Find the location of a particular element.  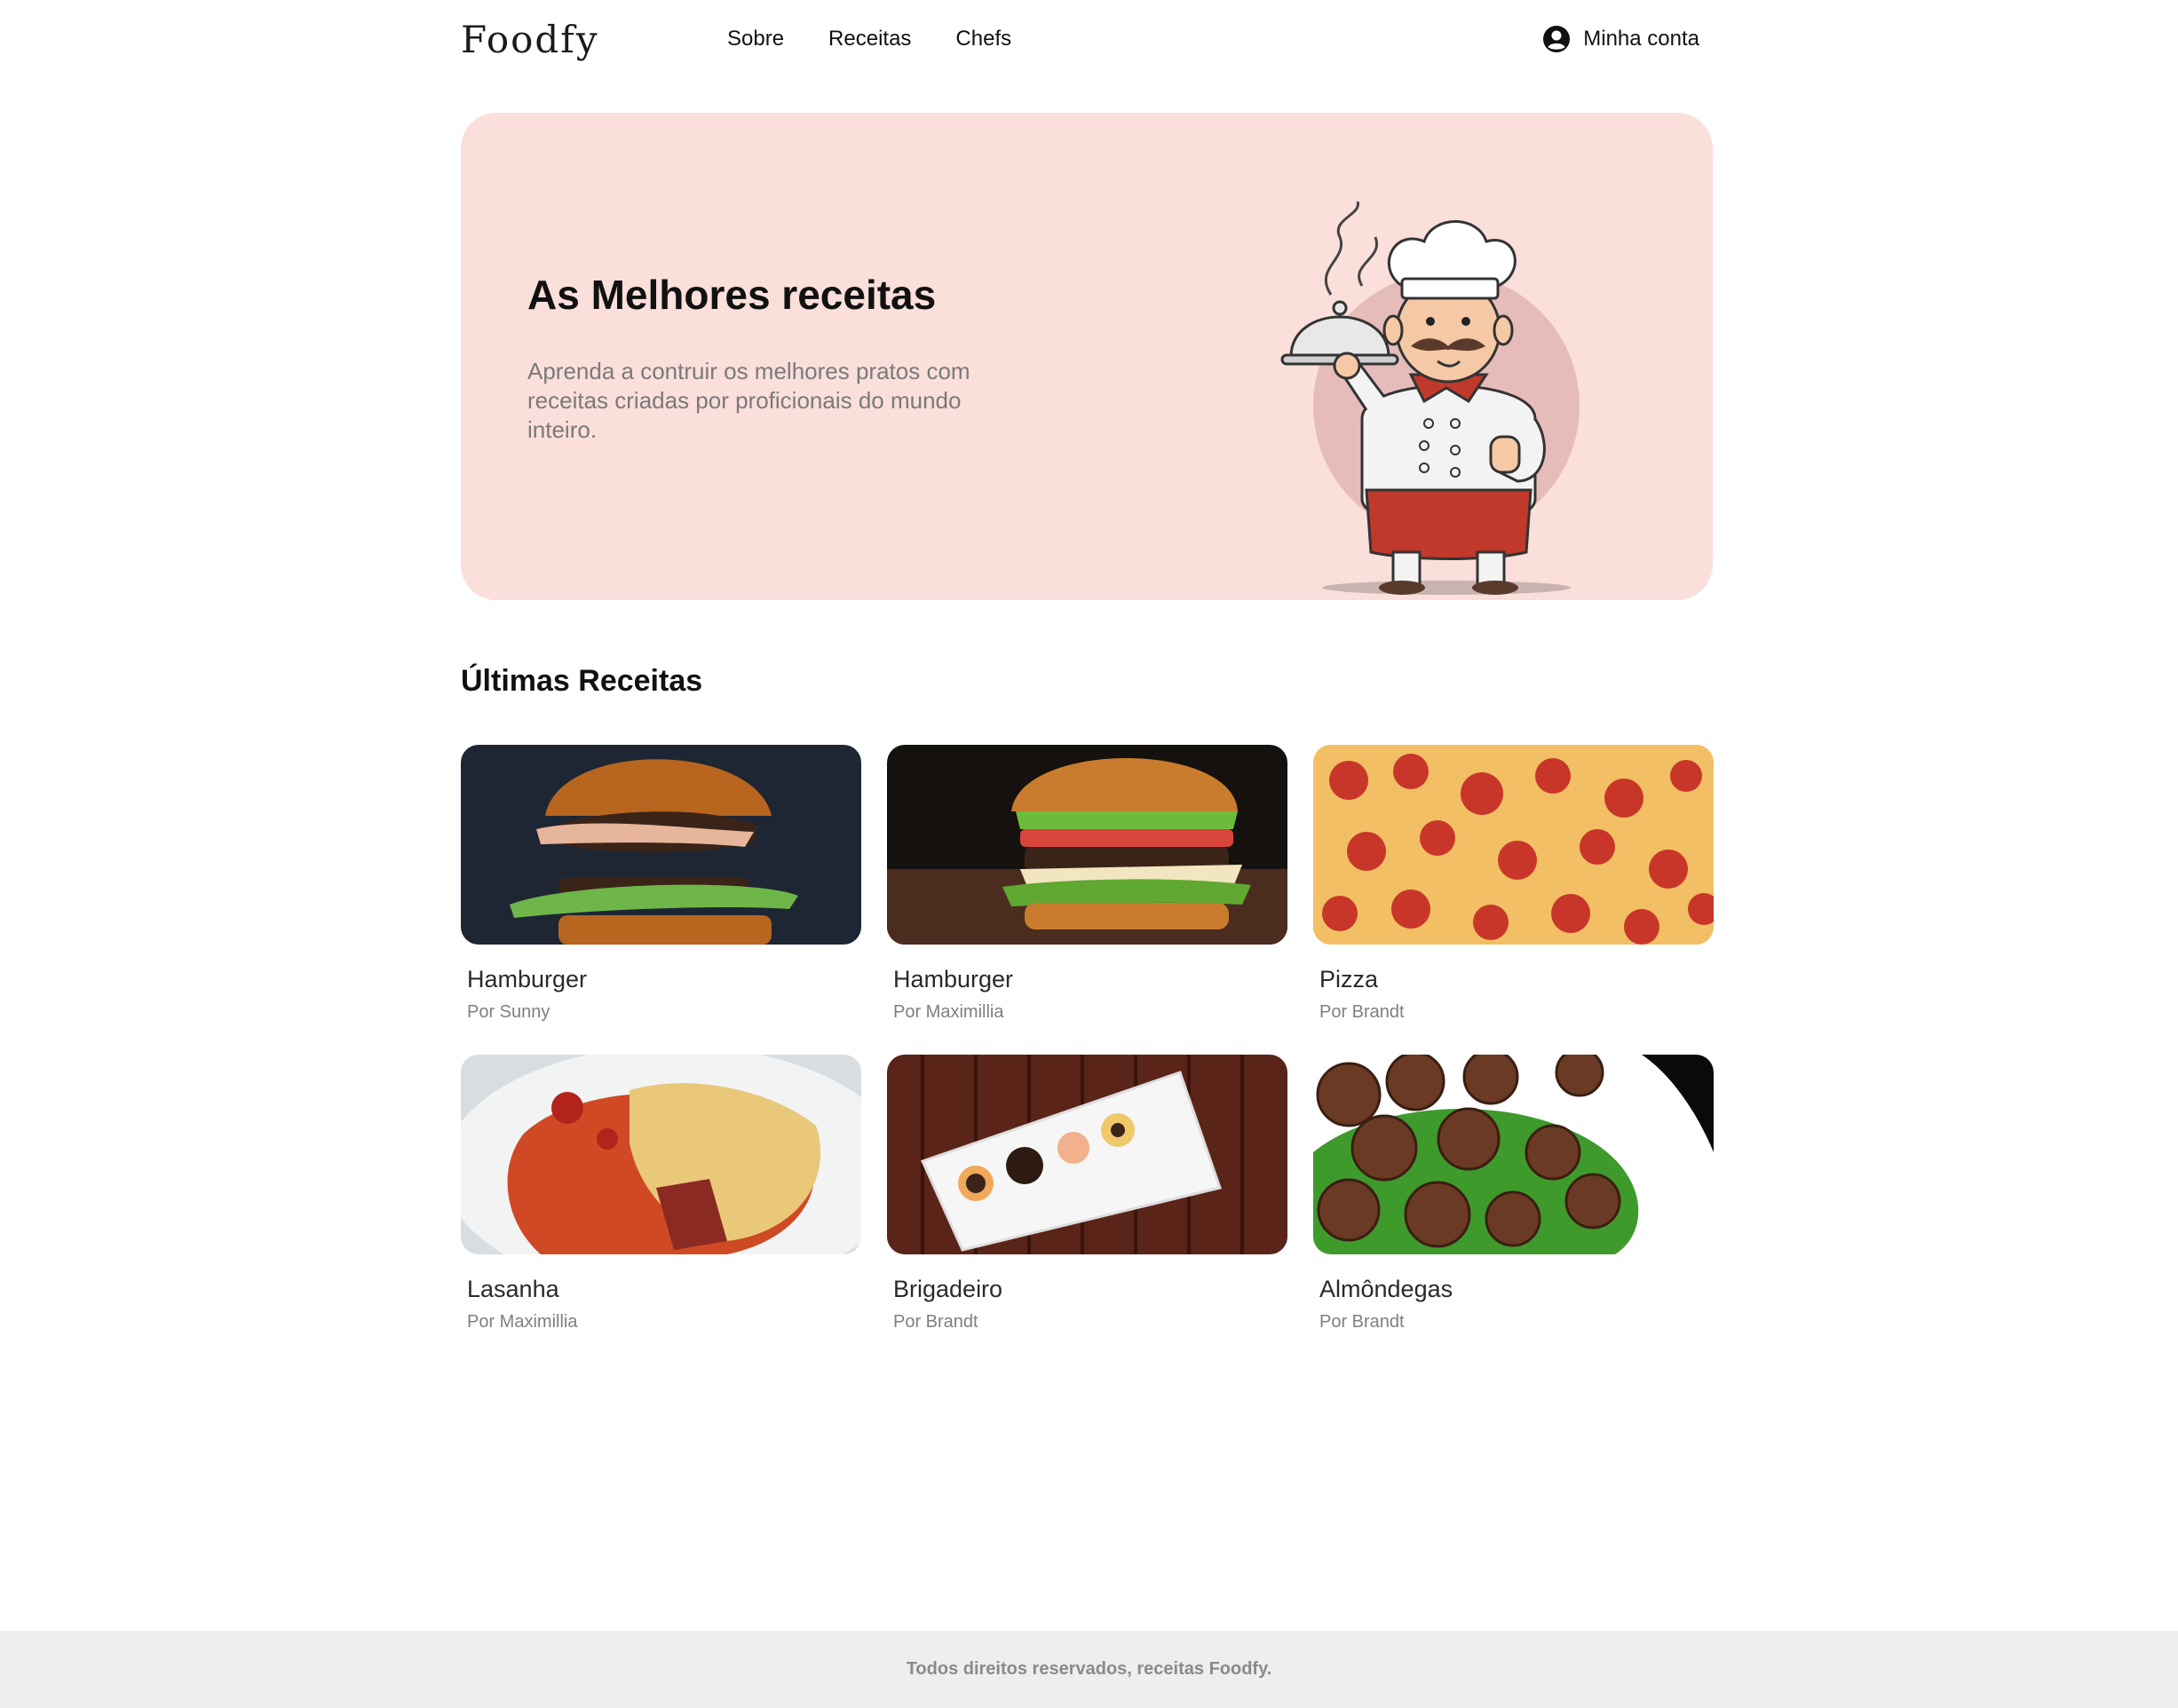

recipe-card: Almôndegas Por Brandt is located at coordinates (1514, 1193).